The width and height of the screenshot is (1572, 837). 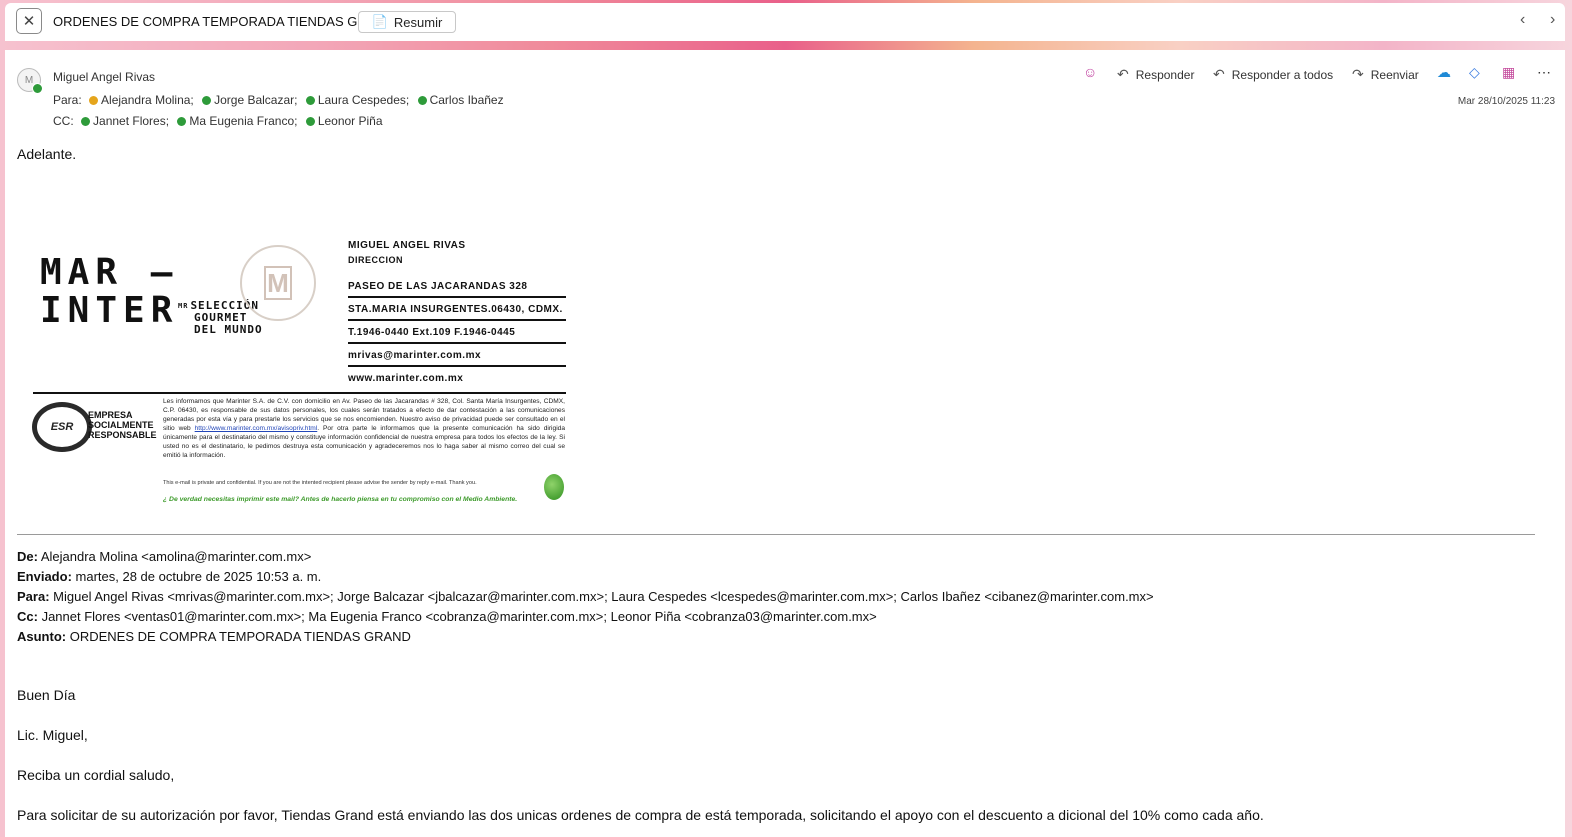 I want to click on greeting: Buen Día, so click(x=46, y=695).